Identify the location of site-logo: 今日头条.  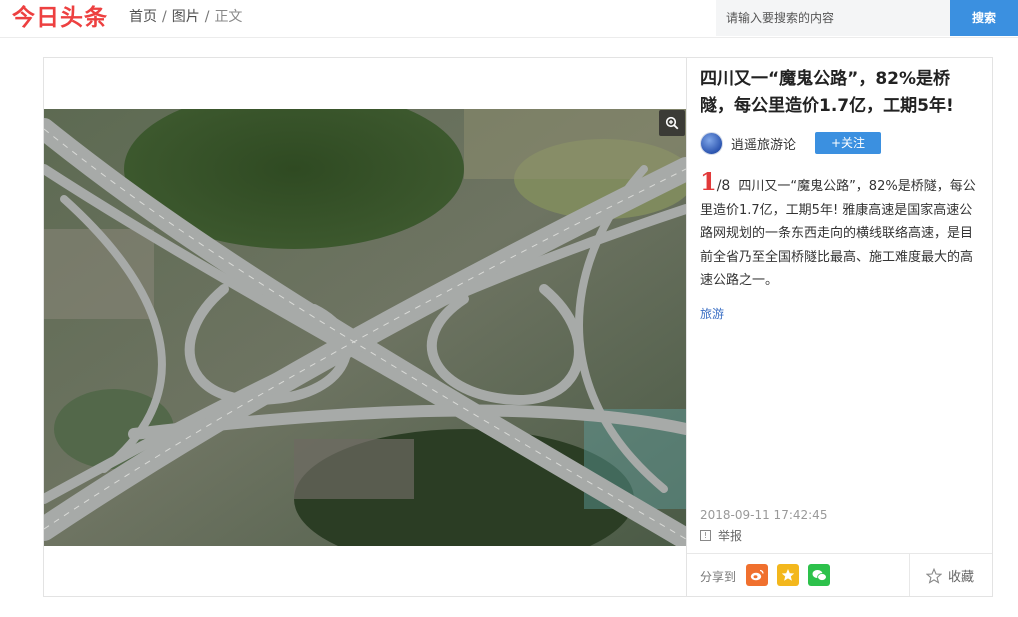
(60, 18).